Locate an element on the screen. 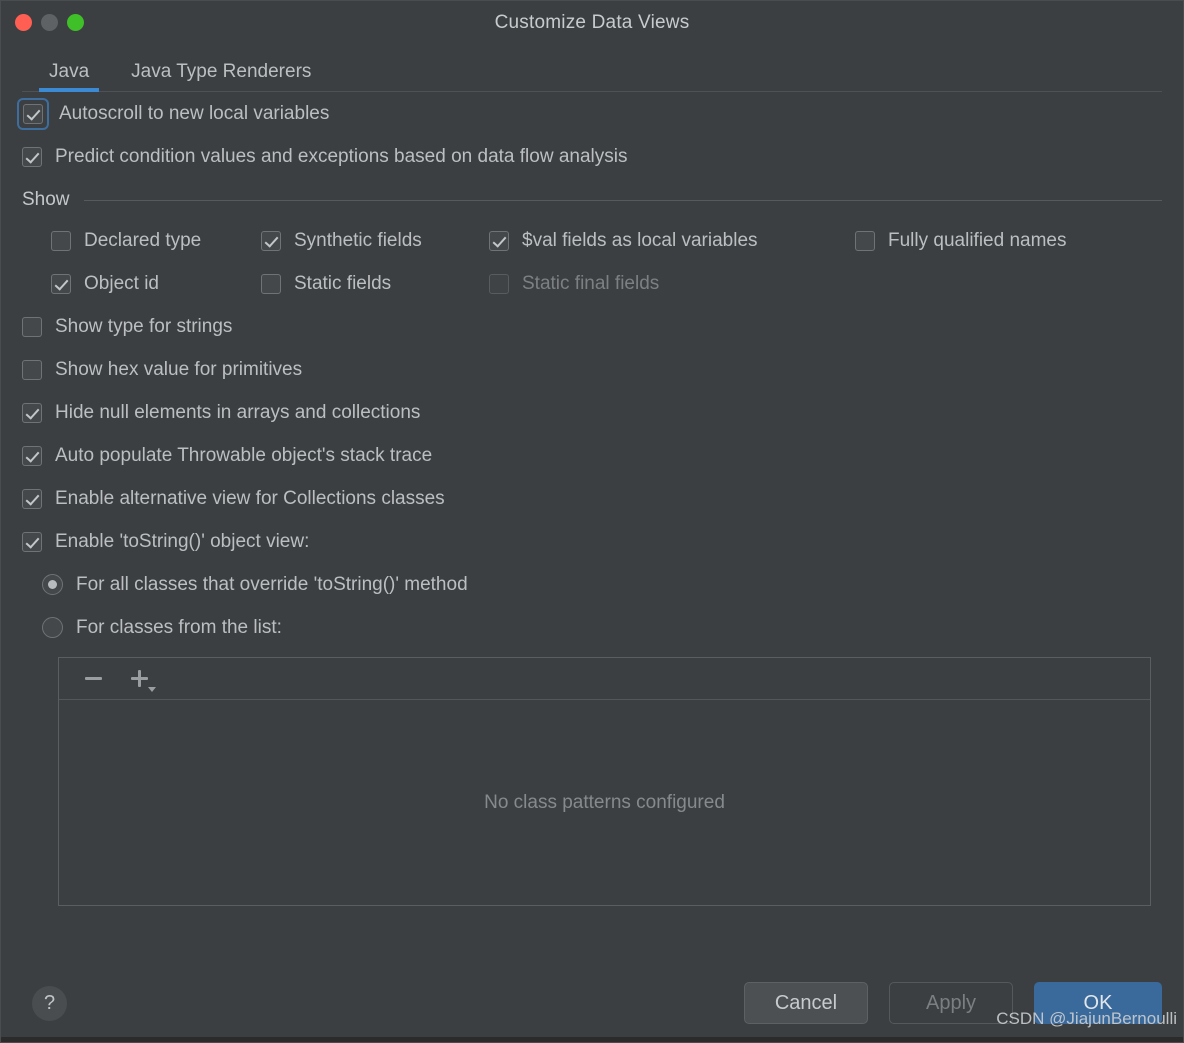  minimize-button is located at coordinates (49, 22).